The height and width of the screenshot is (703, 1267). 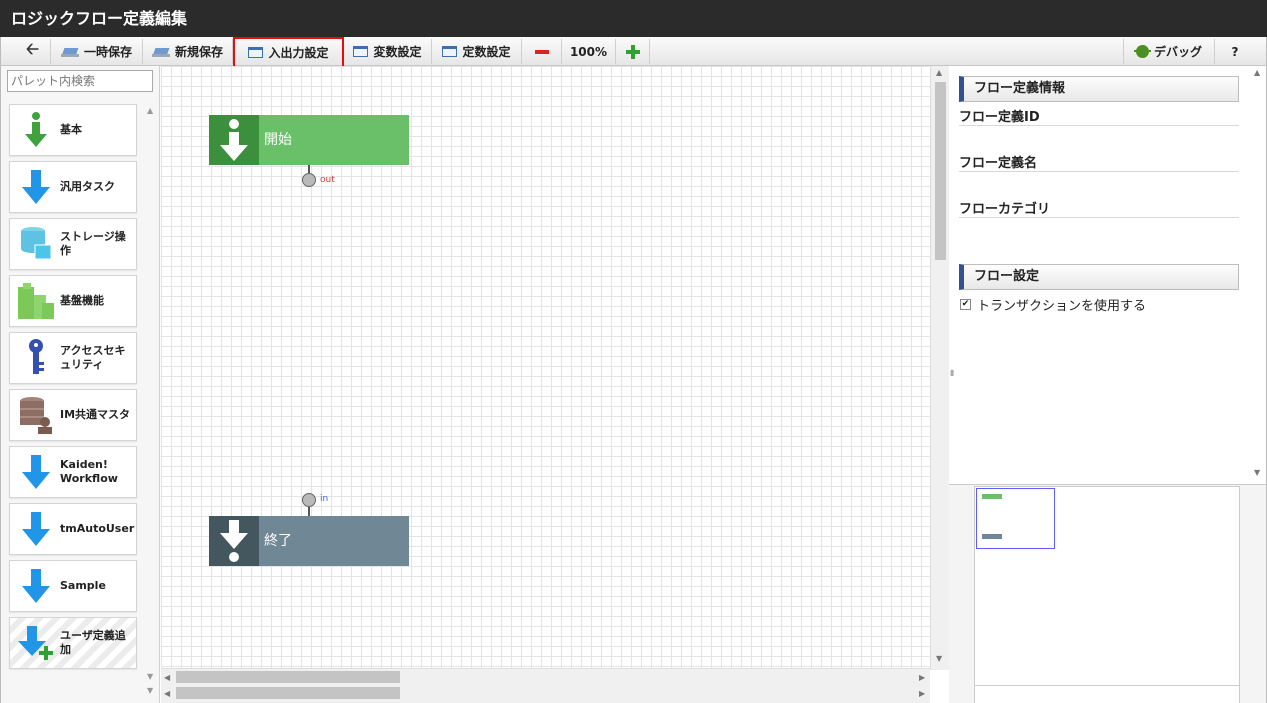 What do you see at coordinates (1142, 51) in the screenshot?
I see `bug-icon` at bounding box center [1142, 51].